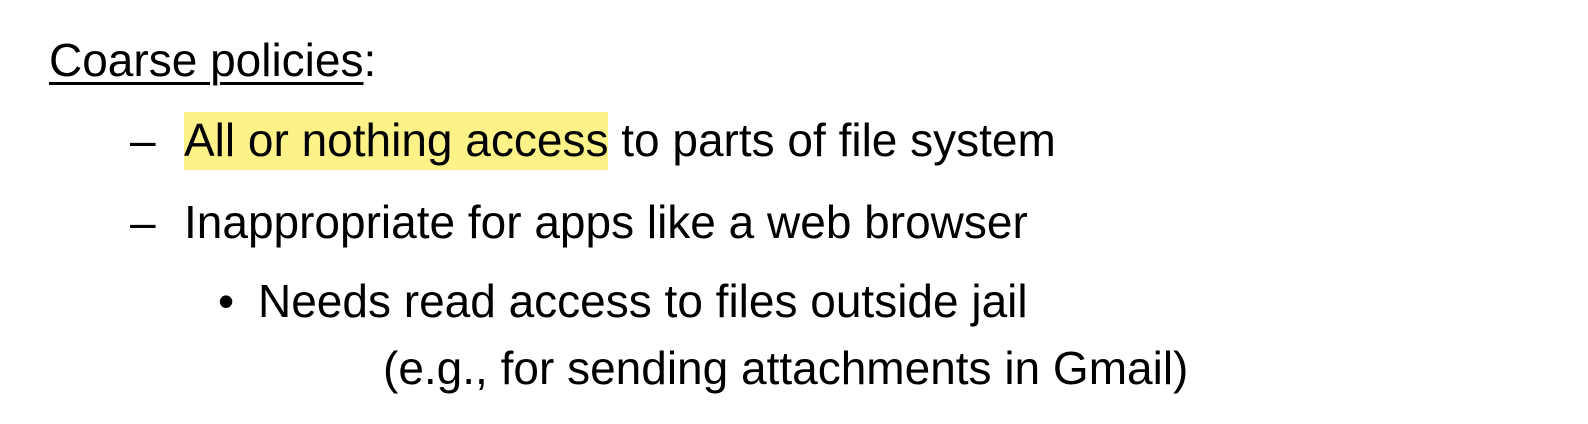 Image resolution: width=1588 pixels, height=424 pixels. I want to click on sub-bullet-text-line2: (e.g., for sending attachments in Gmail), so click(786, 368).